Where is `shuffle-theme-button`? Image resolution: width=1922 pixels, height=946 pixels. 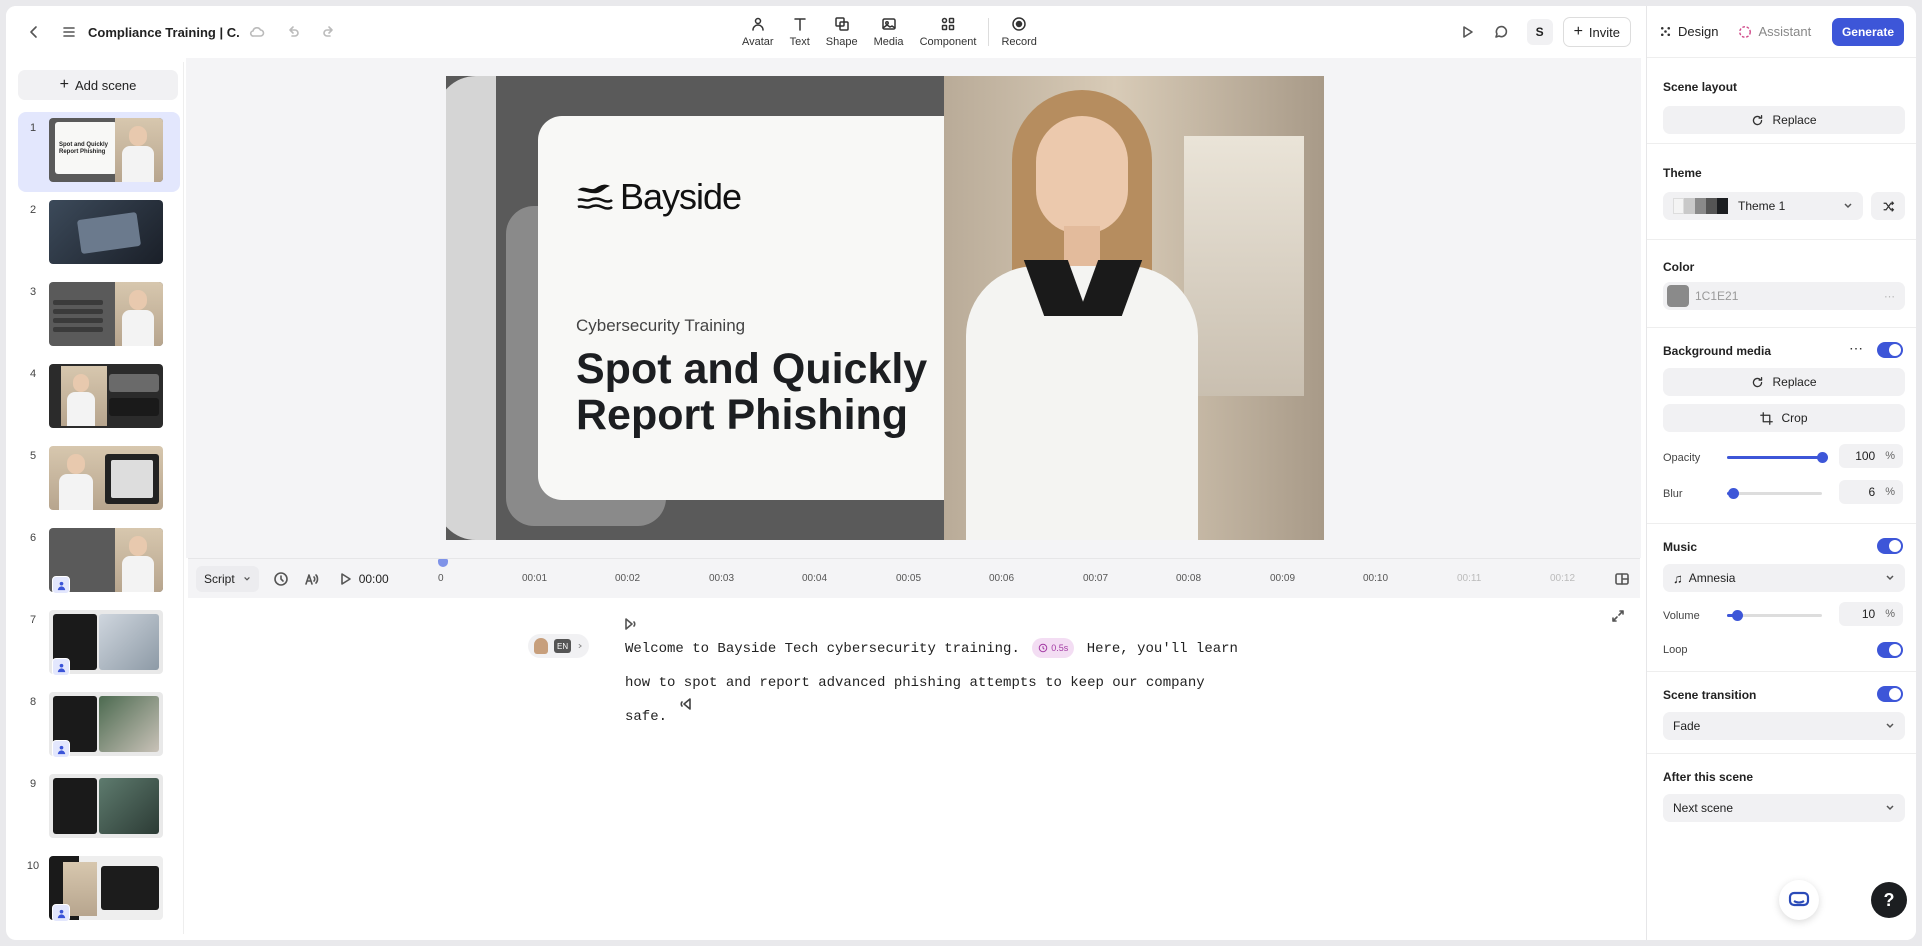 shuffle-theme-button is located at coordinates (1888, 206).